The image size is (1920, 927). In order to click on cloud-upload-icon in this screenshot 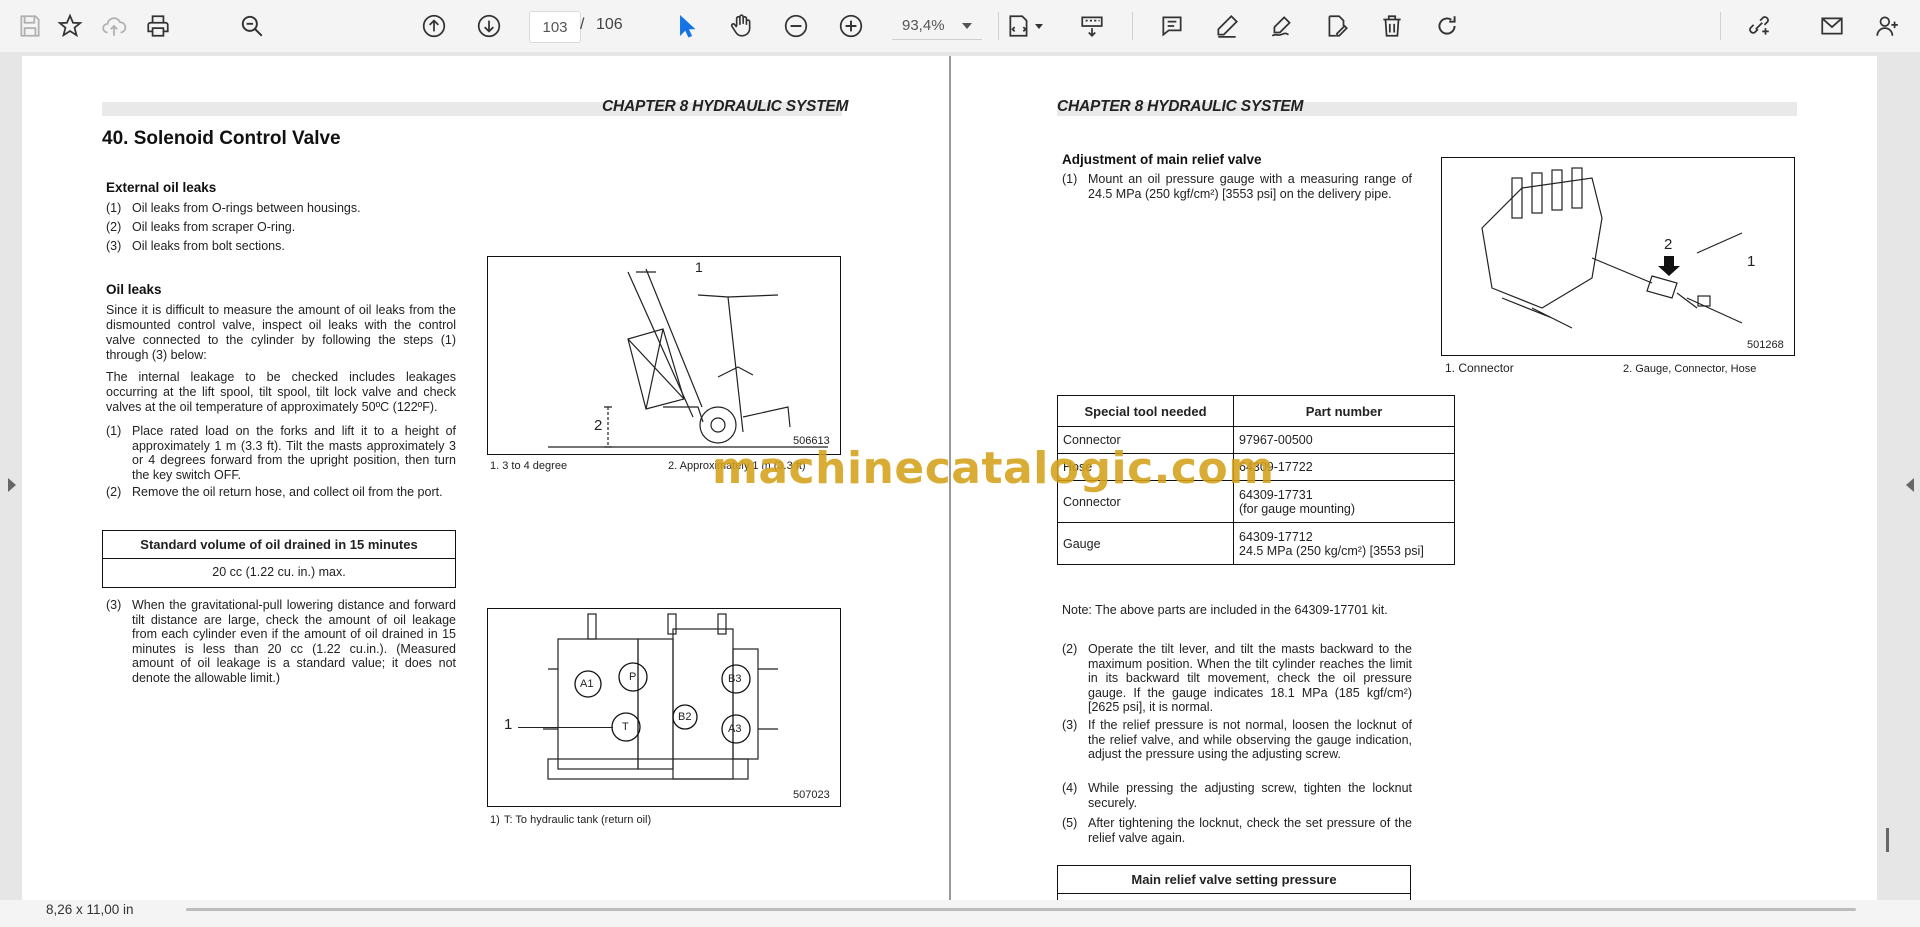, I will do `click(114, 26)`.